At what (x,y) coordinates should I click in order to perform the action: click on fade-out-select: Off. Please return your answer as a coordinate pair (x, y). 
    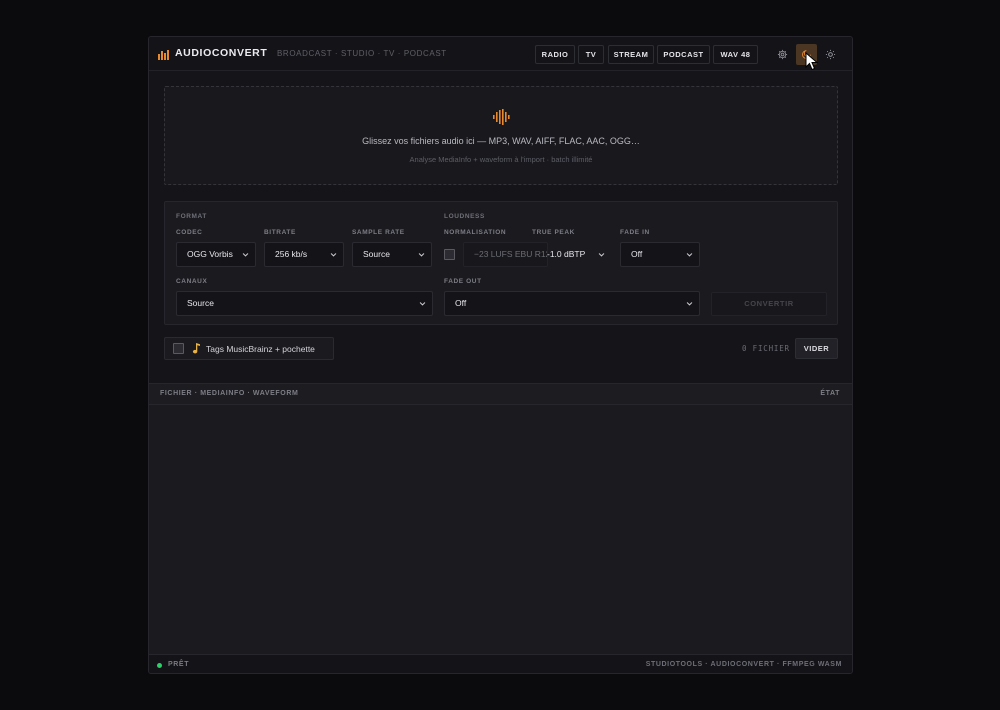
    Looking at the image, I should click on (572, 303).